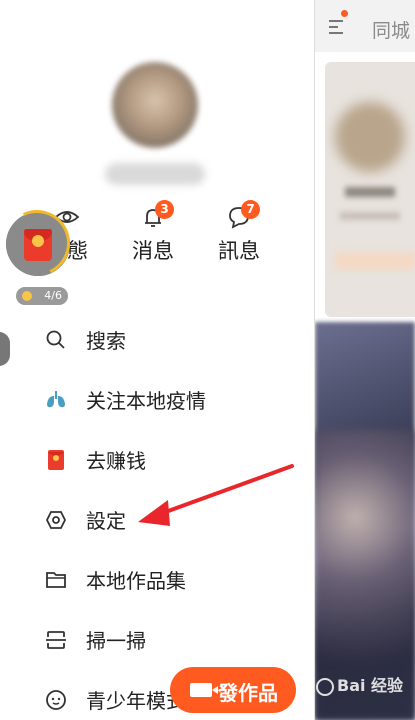 This screenshot has height=720, width=415. Describe the element at coordinates (56, 580) in the screenshot. I see `folder-icon` at that location.